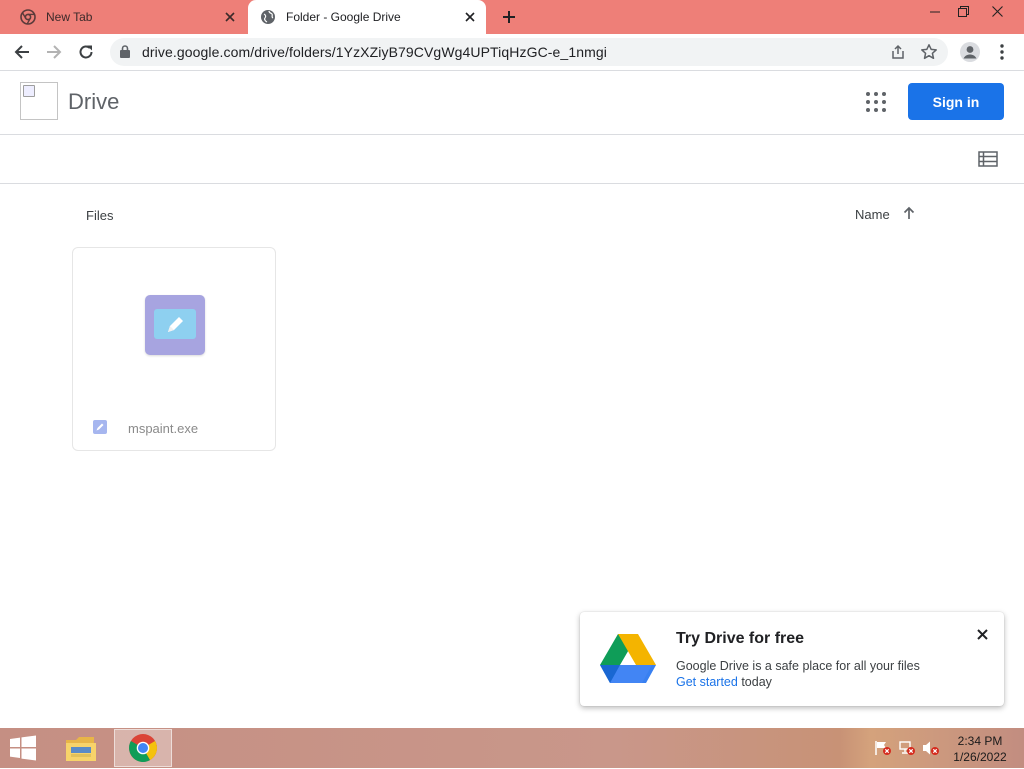 The image size is (1024, 769). What do you see at coordinates (628, 659) in the screenshot?
I see `google-drive-logo-icon` at bounding box center [628, 659].